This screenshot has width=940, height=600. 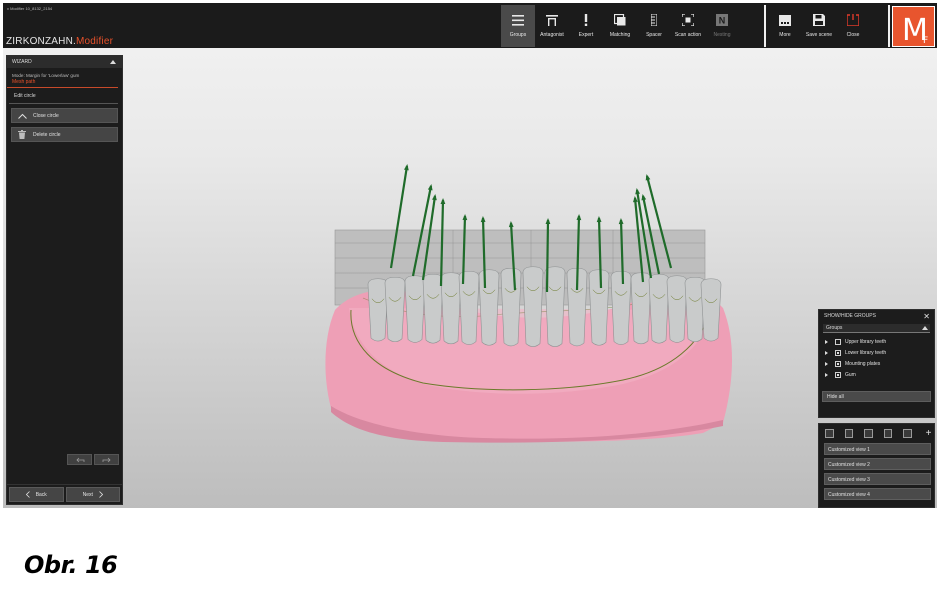 I want to click on svg-text: N, so click(x=722, y=21).